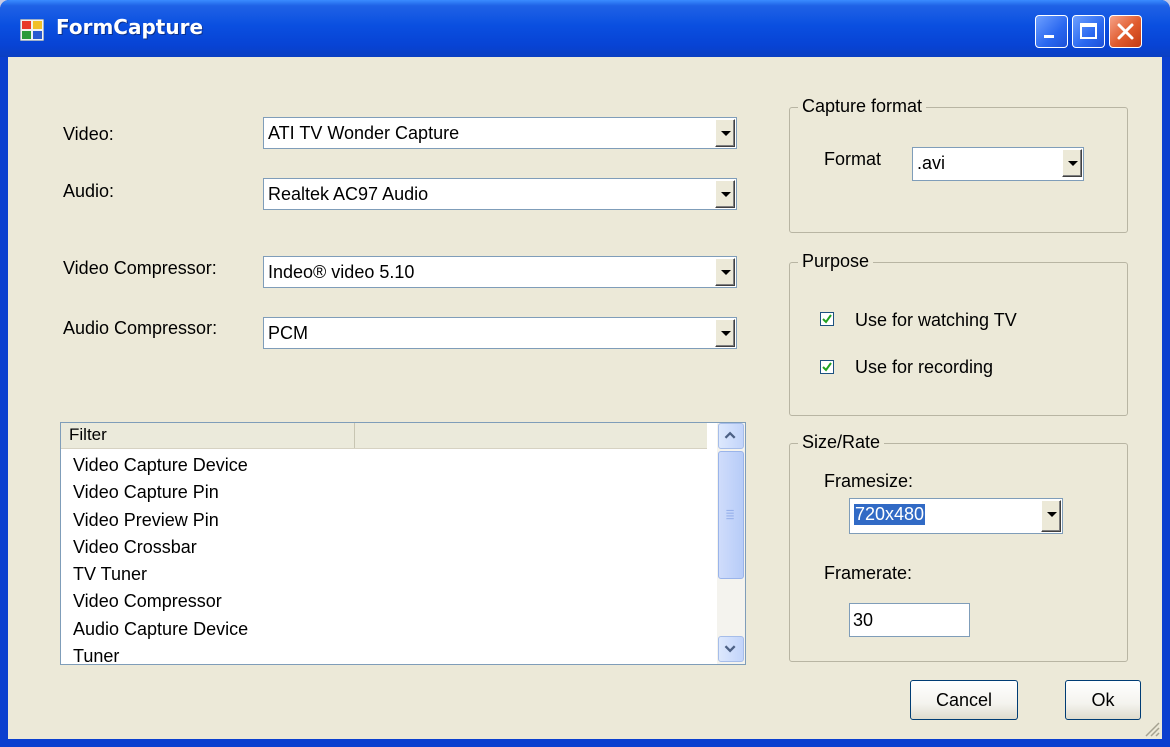 This screenshot has height=747, width=1170. I want to click on maximize-button, so click(1088, 31).